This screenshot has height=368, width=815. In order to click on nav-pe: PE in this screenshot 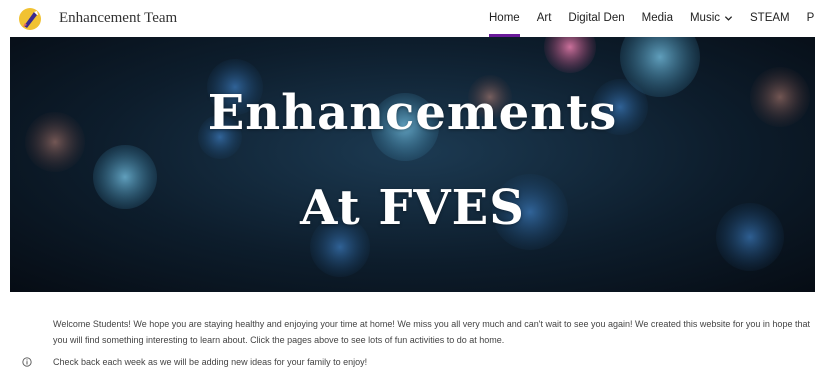, I will do `click(811, 18)`.